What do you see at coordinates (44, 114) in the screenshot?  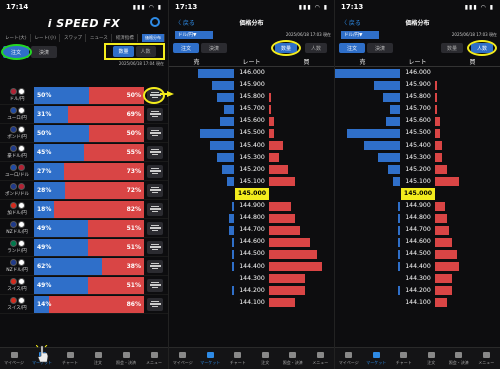 I see `sell-percent: 31%` at bounding box center [44, 114].